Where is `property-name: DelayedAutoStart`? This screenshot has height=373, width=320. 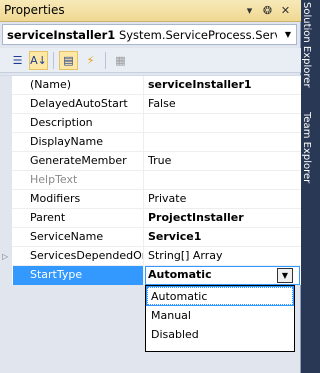 property-name: DelayedAutoStart is located at coordinates (78, 104).